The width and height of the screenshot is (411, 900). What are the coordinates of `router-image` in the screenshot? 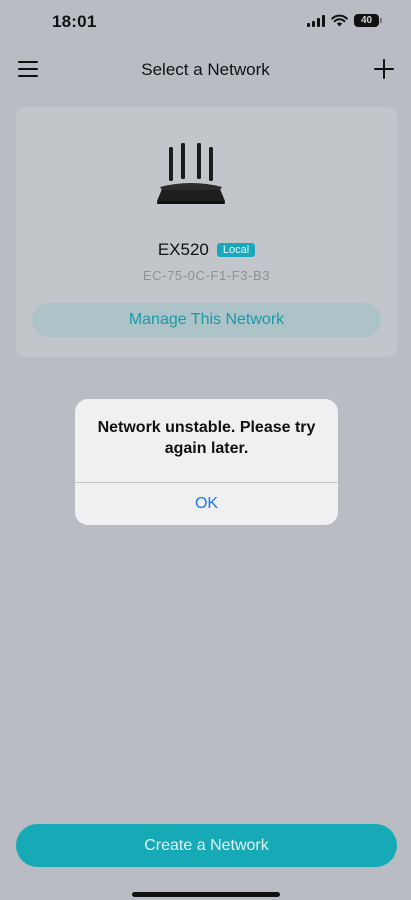 It's located at (191, 173).